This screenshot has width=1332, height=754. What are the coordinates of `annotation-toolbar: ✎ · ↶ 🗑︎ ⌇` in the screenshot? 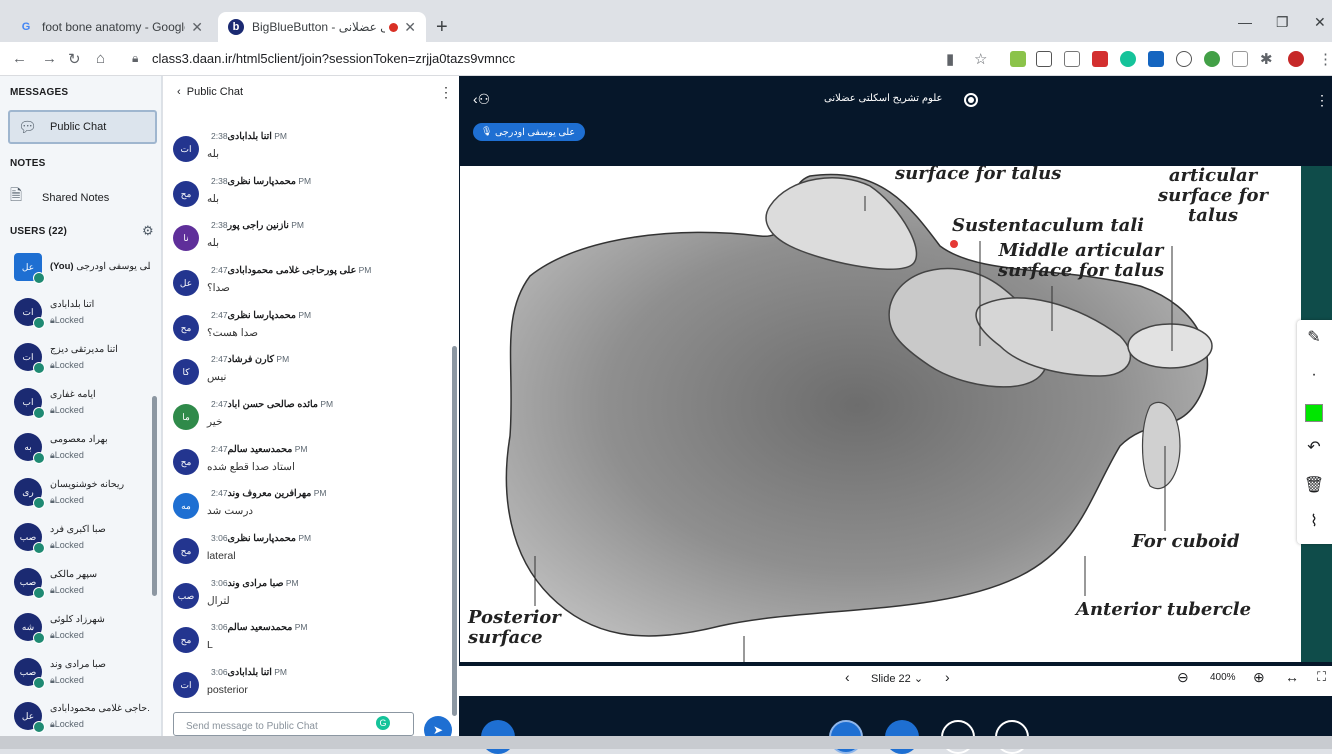 It's located at (1314, 432).